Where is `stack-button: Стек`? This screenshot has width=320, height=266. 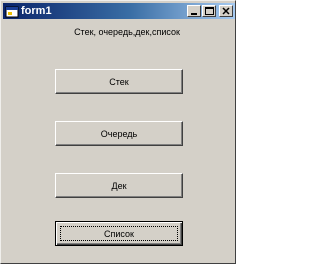 stack-button: Стек is located at coordinates (119, 81).